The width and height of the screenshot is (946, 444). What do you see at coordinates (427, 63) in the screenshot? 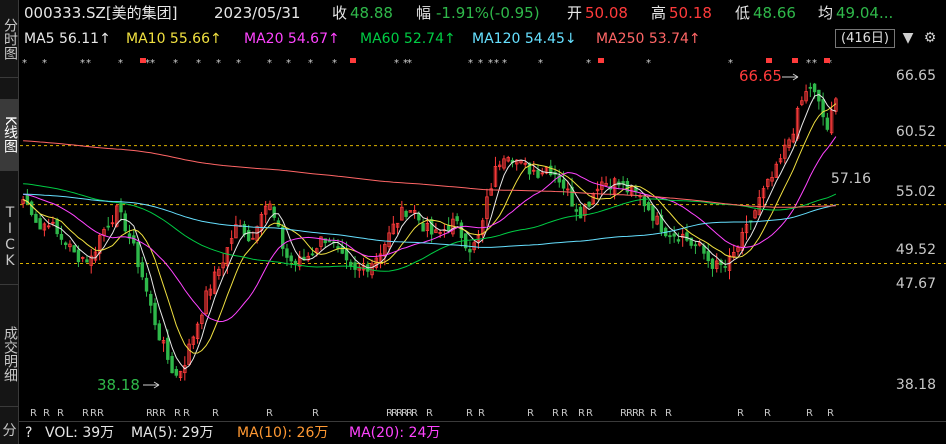
I see `event-markers: * * * * * * * * * * * * * * * * * * * * * * * * * * * * * *` at bounding box center [427, 63].